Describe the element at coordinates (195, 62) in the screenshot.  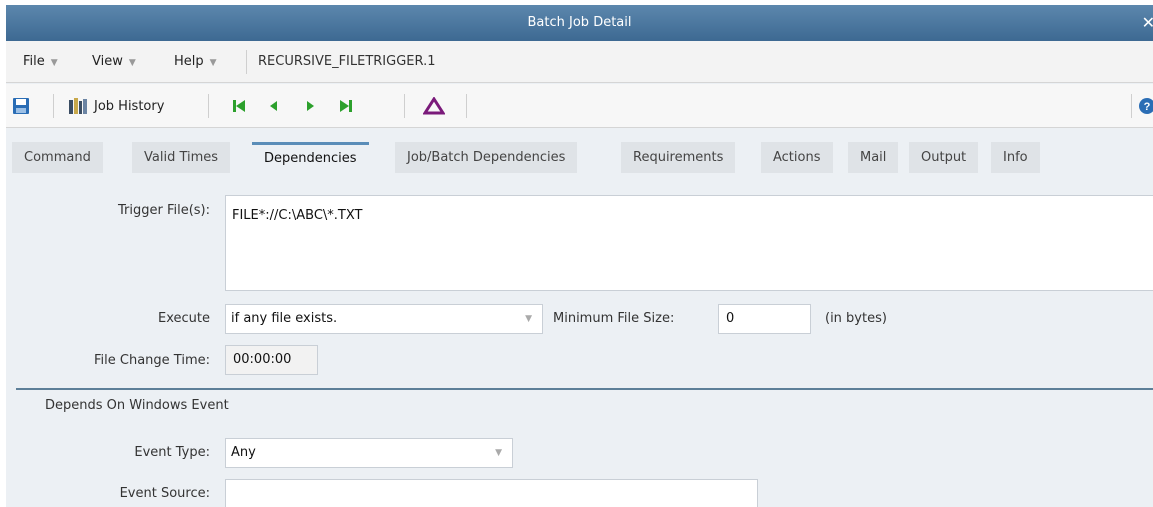
I see `menu-help: Help ▼` at that location.